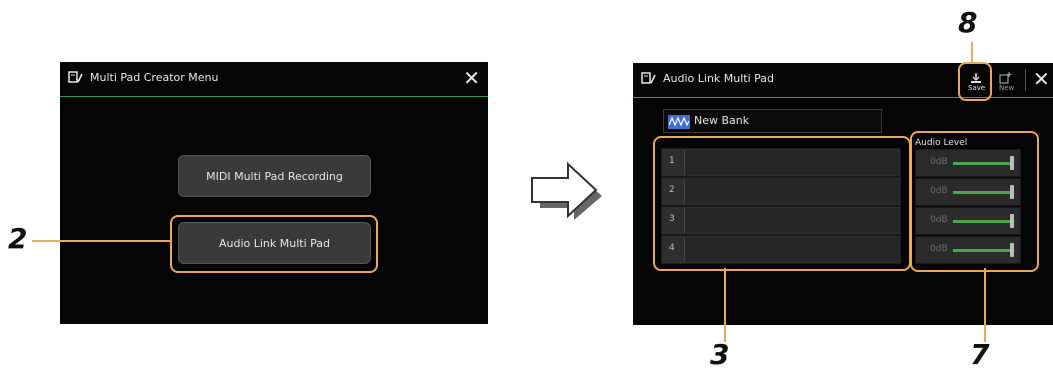  I want to click on midi-multi-pad-recording-button: MIDI Multi Pad Recording, so click(274, 176).